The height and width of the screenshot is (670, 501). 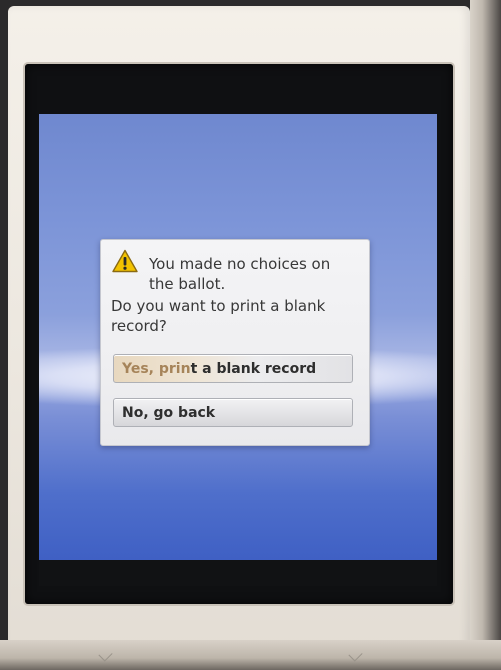 What do you see at coordinates (485, 335) in the screenshot?
I see `device-side-edge` at bounding box center [485, 335].